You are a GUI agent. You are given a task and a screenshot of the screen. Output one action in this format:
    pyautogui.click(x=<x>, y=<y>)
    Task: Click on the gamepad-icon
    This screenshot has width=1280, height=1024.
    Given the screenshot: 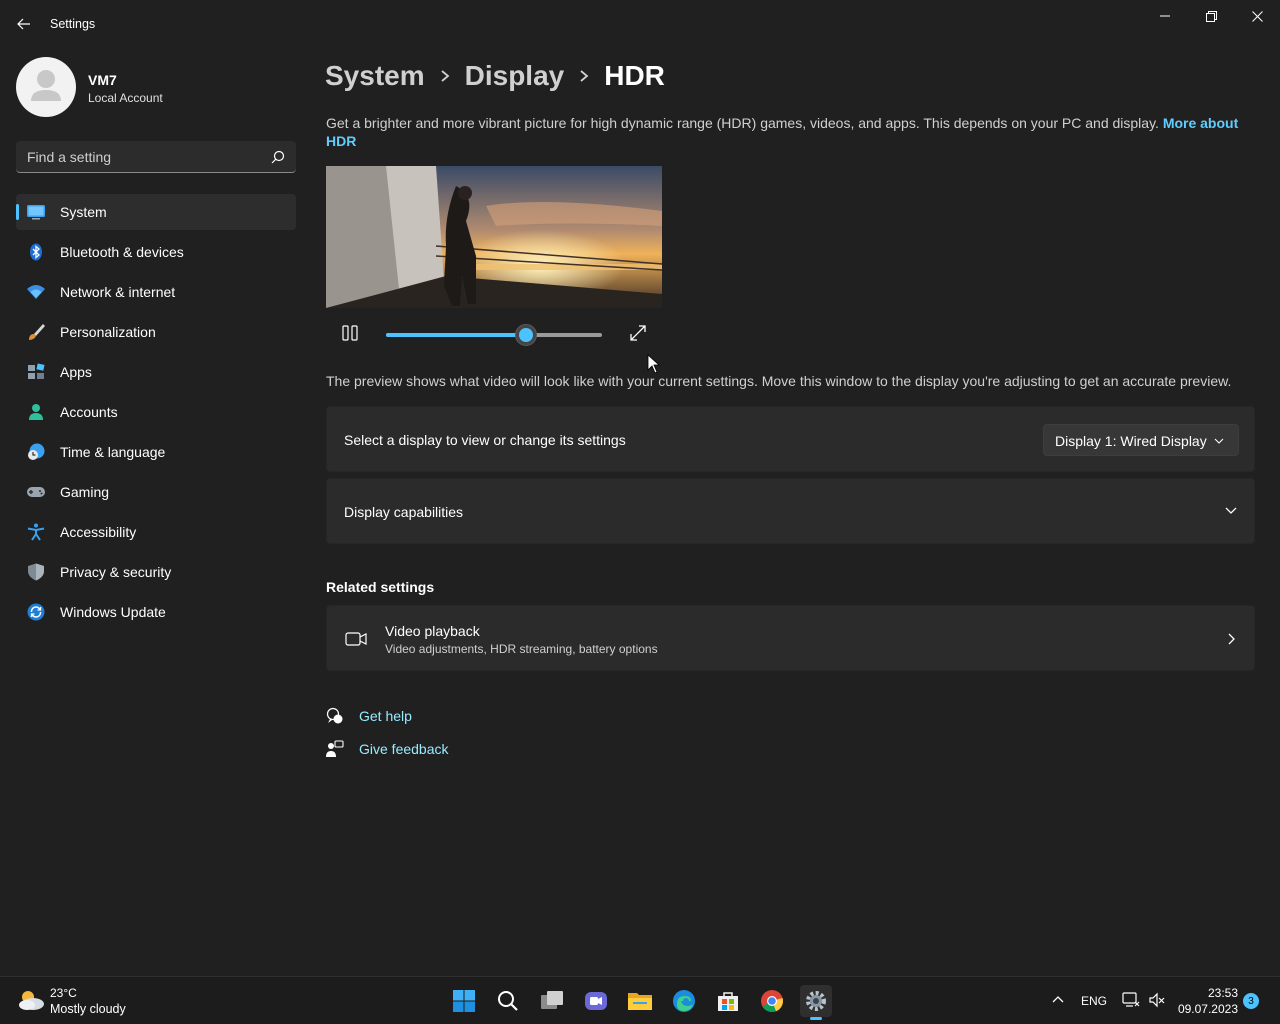 What is the action you would take?
    pyautogui.click(x=36, y=492)
    